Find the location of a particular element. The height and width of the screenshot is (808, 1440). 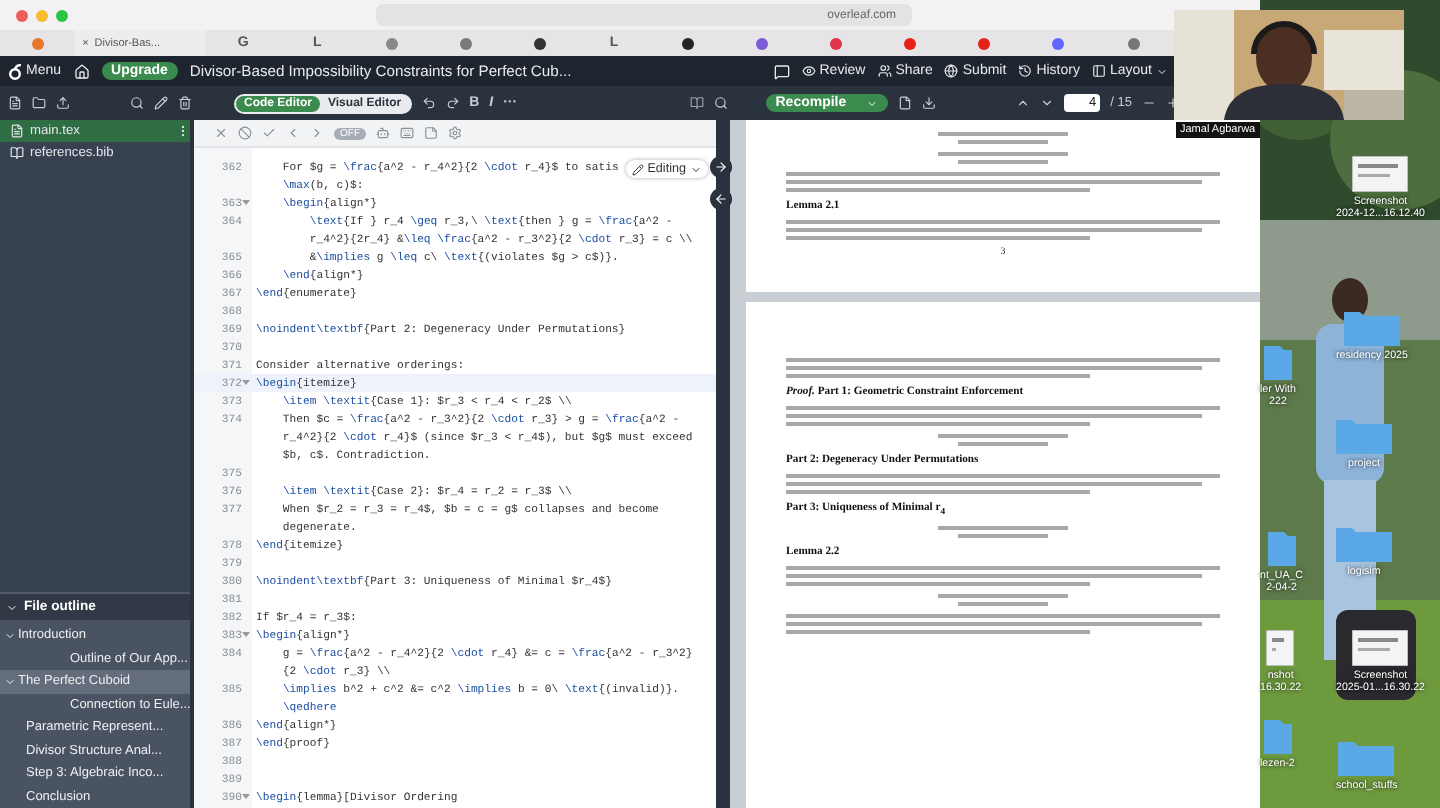

zoom-in-icon is located at coordinates (1173, 103).